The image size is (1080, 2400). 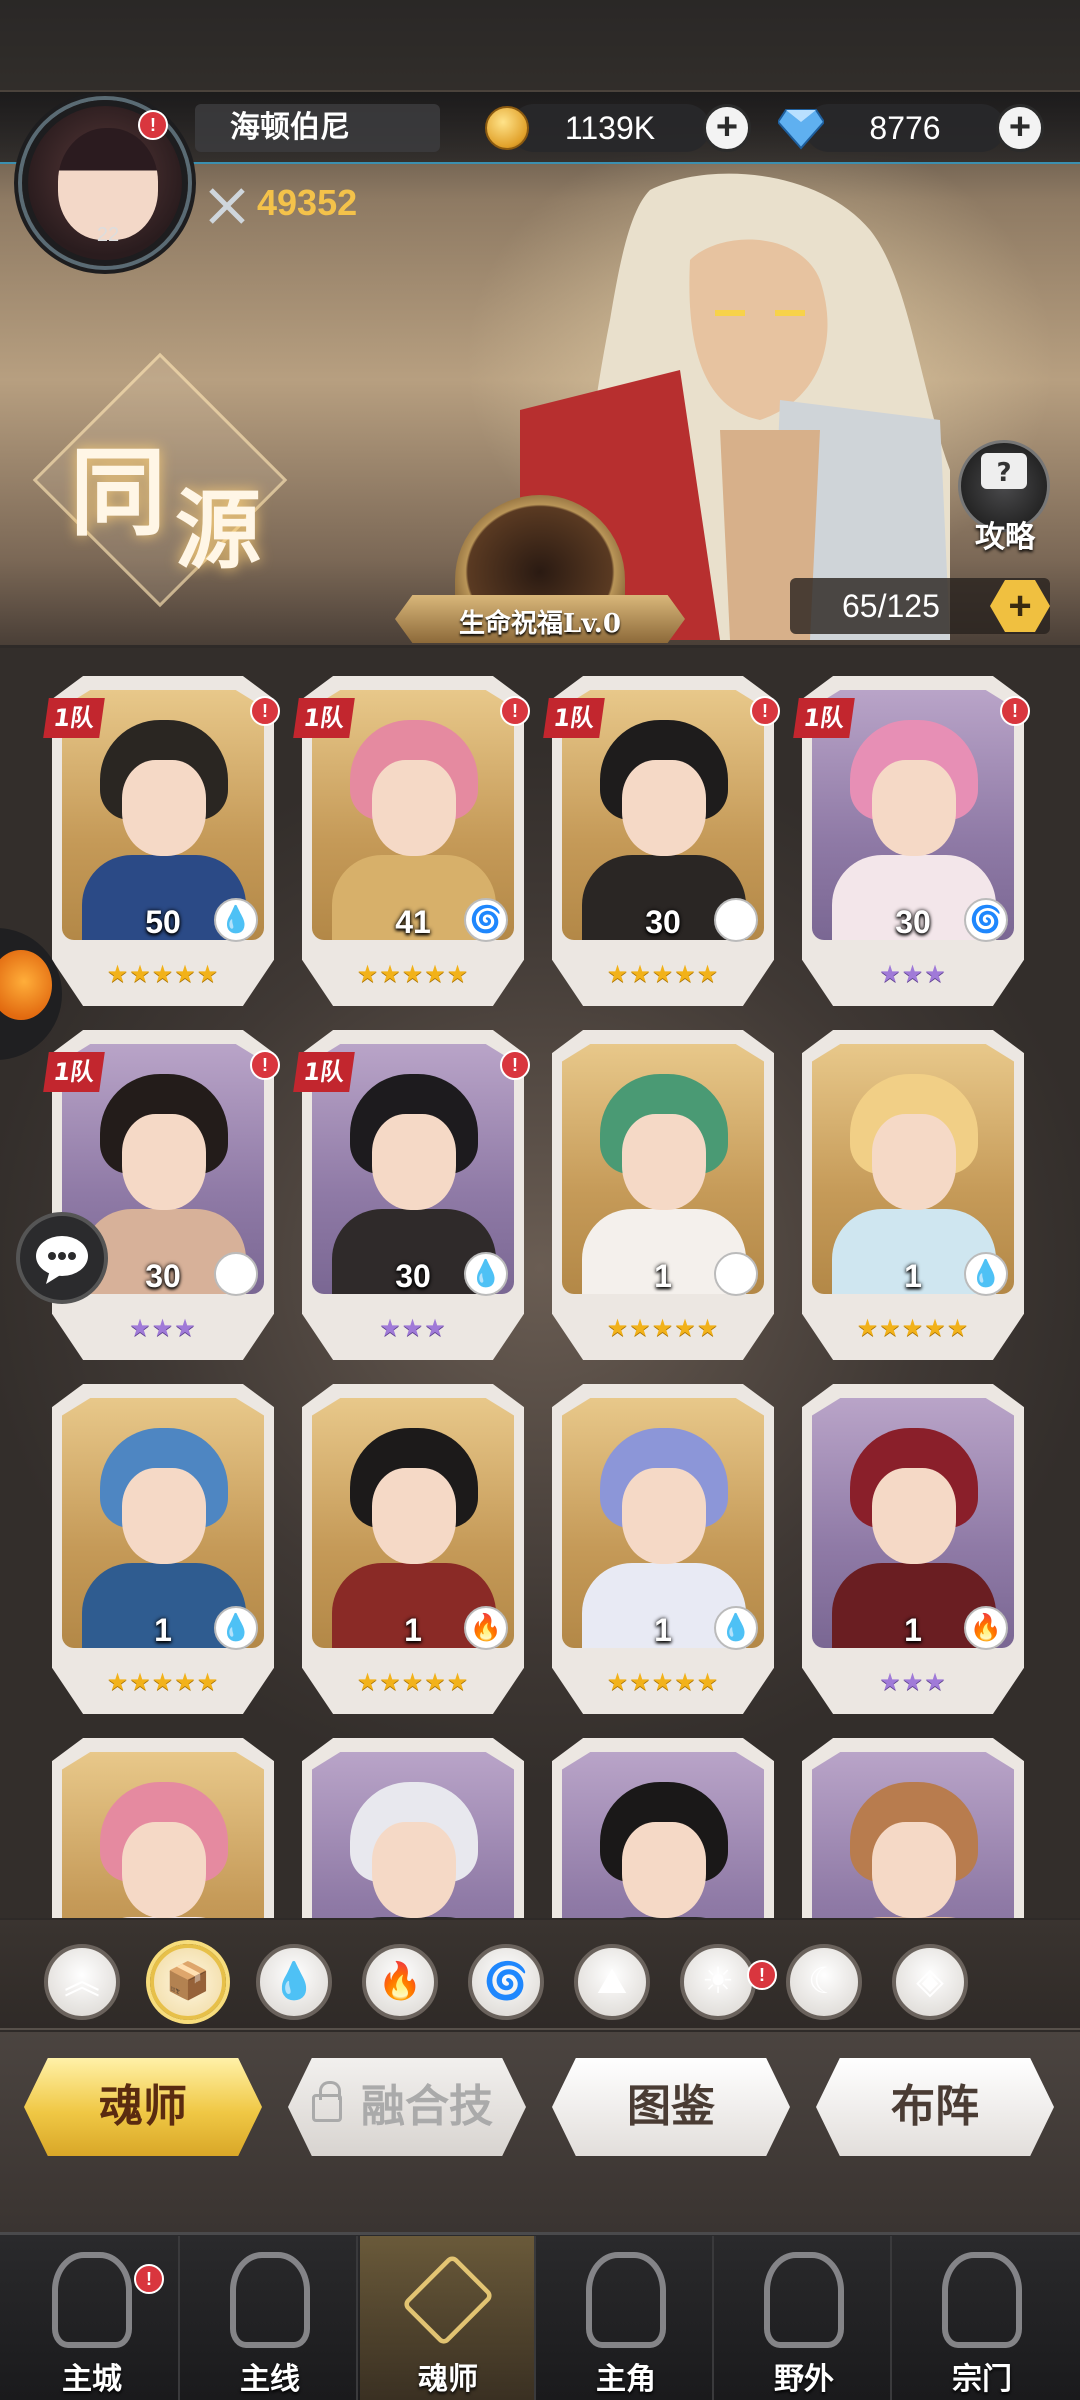 What do you see at coordinates (727, 128) in the screenshot?
I see `add-coins-button: +` at bounding box center [727, 128].